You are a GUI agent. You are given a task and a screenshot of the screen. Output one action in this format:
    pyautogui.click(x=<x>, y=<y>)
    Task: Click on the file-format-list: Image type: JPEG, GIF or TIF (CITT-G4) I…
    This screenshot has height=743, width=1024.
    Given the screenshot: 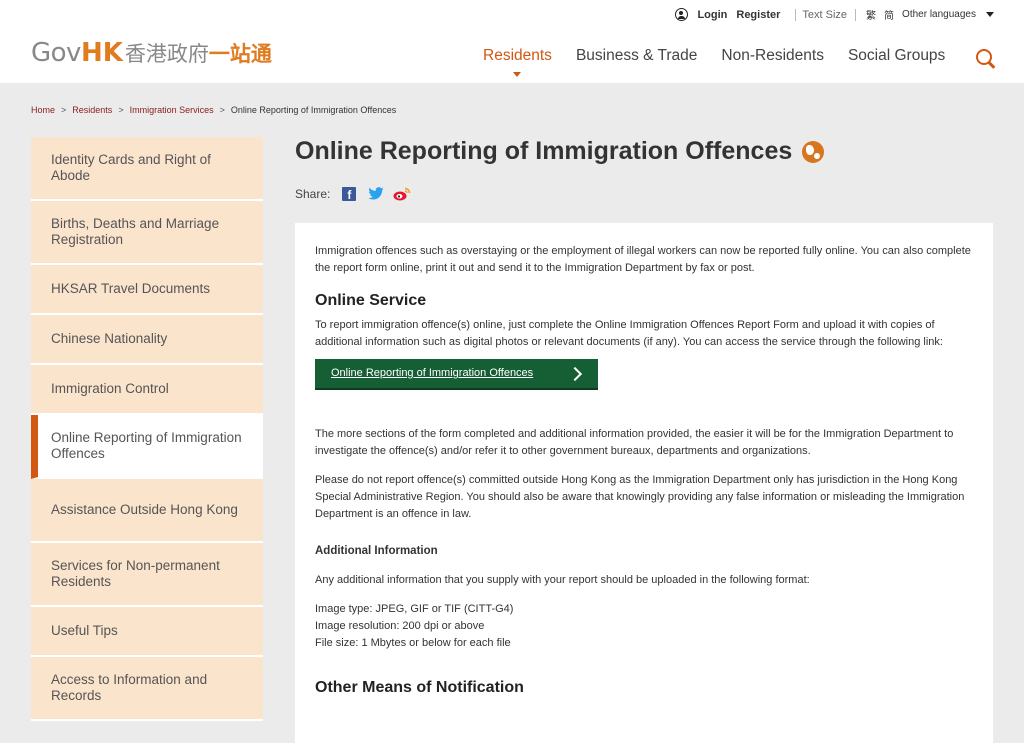 What is the action you would take?
    pyautogui.click(x=644, y=626)
    